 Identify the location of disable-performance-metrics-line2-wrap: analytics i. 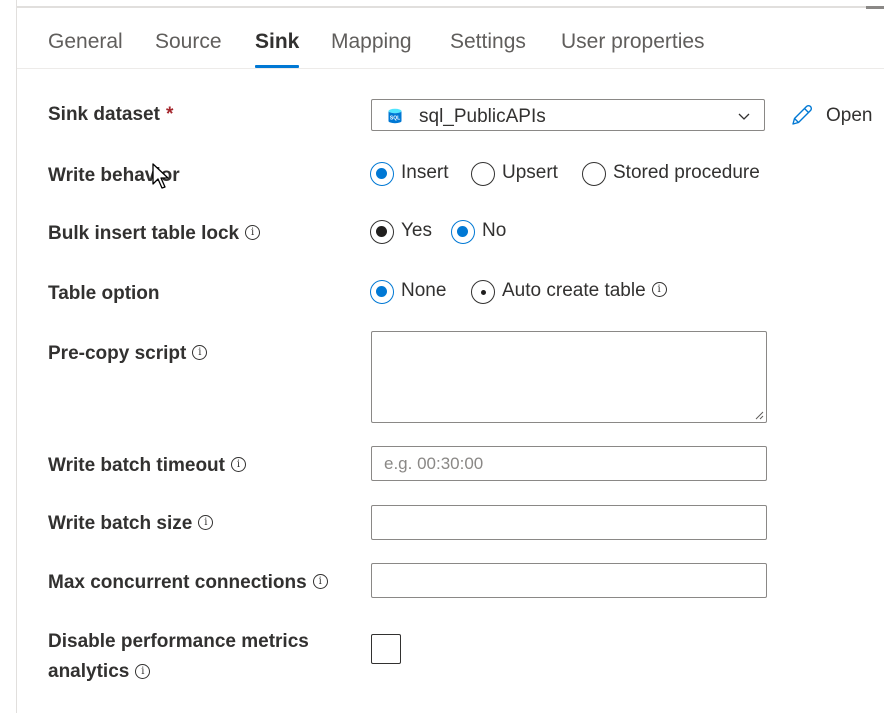
(178, 672).